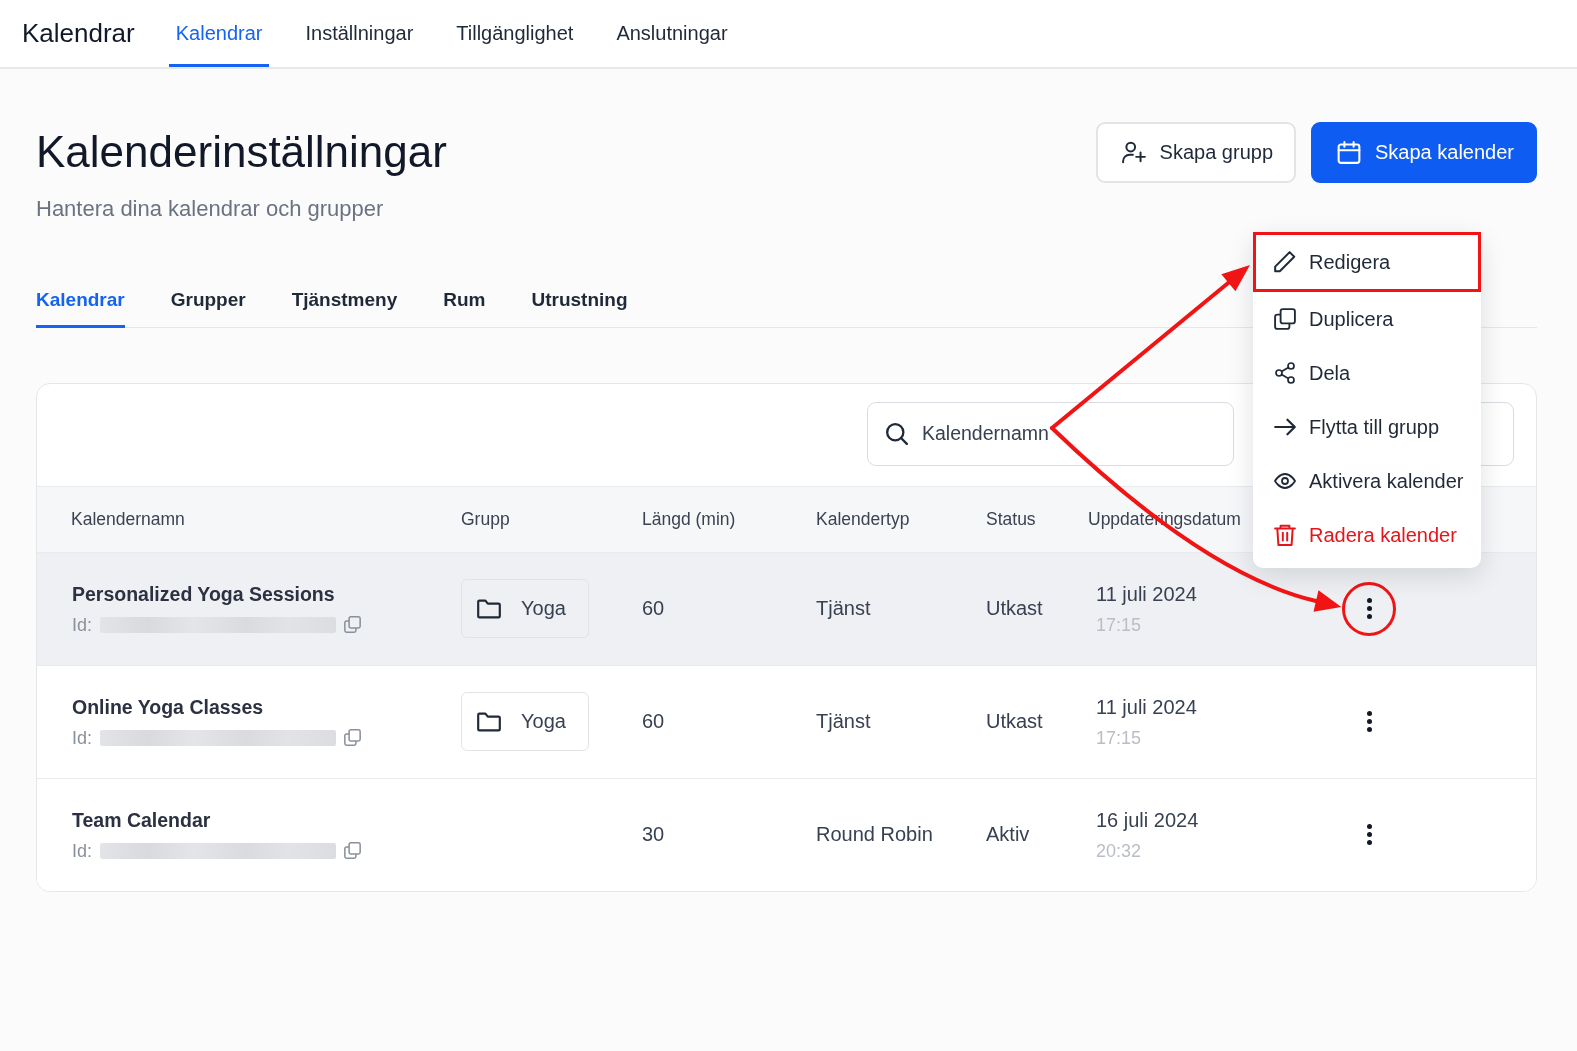 The image size is (1577, 1051). Describe the element at coordinates (515, 33) in the screenshot. I see `nav-tab: Tillgänglighet` at that location.